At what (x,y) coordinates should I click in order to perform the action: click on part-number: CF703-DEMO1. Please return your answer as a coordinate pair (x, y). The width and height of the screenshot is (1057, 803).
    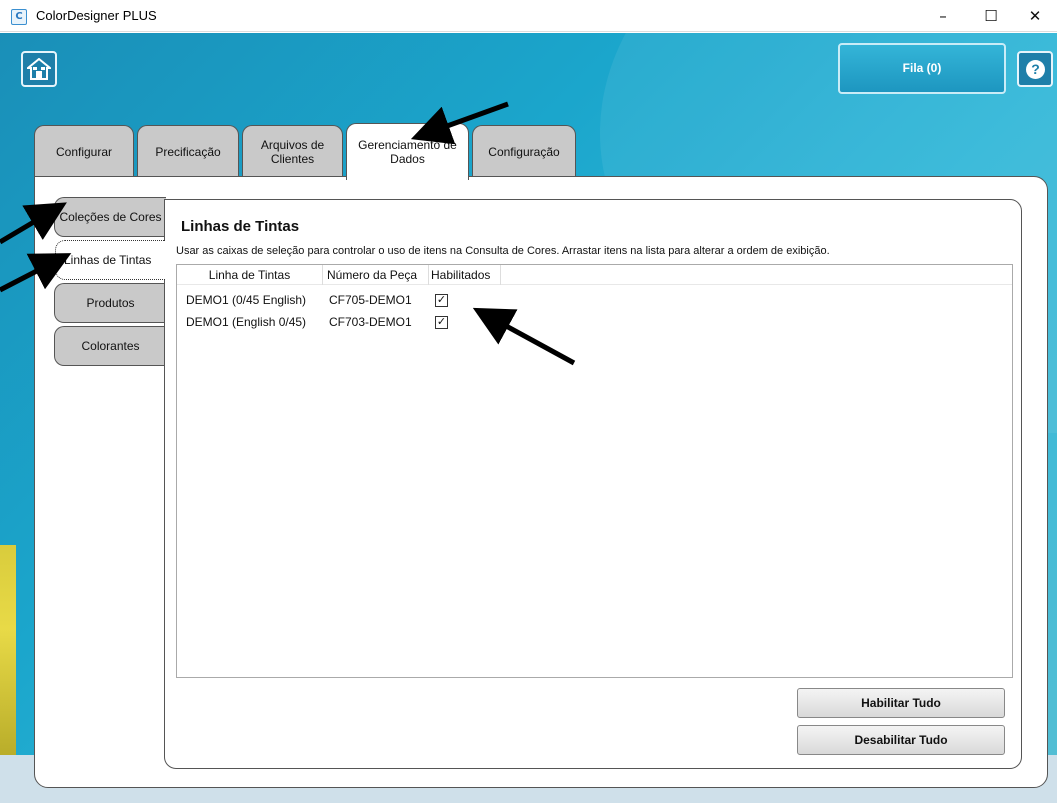
    Looking at the image, I should click on (370, 322).